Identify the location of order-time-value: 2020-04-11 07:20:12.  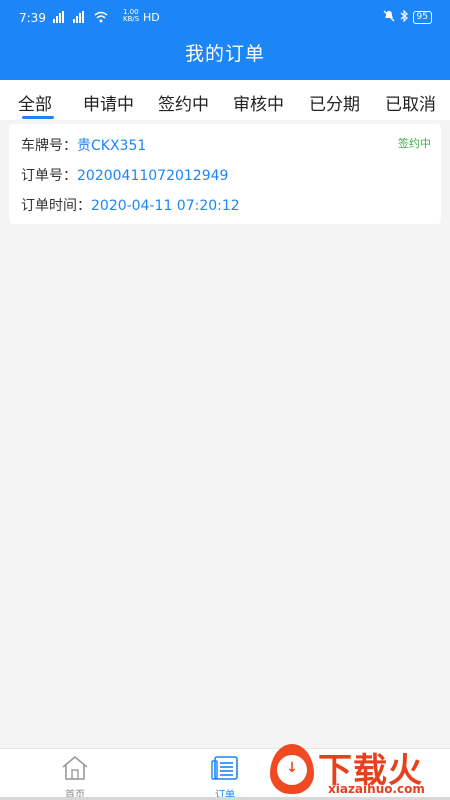
(165, 206).